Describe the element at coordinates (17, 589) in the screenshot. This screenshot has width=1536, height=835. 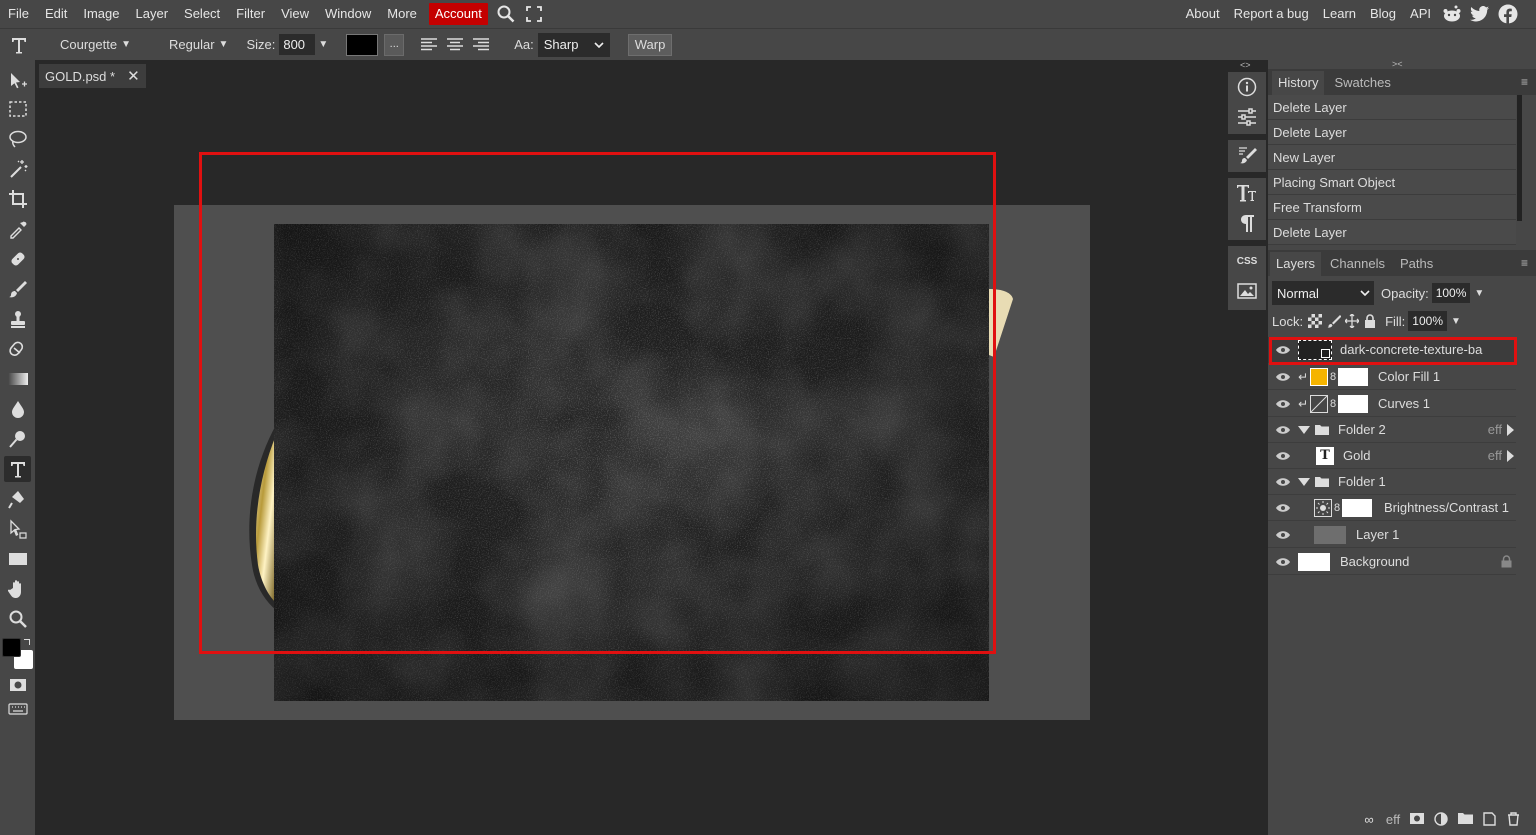
I see `hand-tool-icon` at that location.